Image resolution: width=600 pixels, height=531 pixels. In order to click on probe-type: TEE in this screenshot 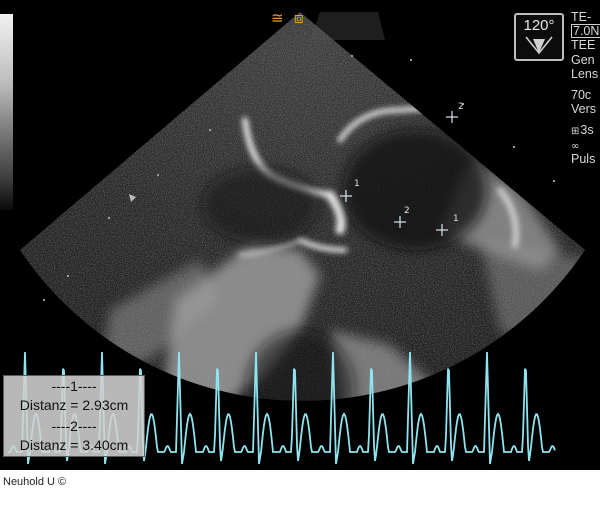, I will do `click(583, 45)`.